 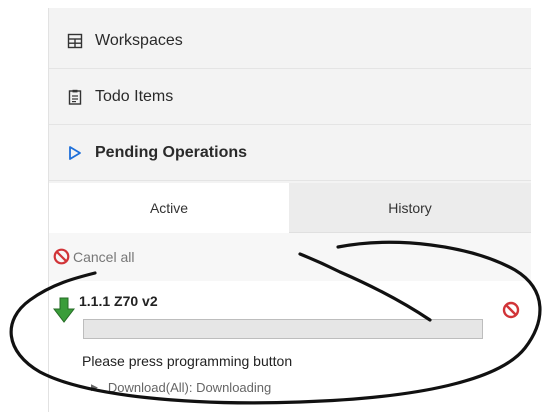 What do you see at coordinates (169, 208) in the screenshot?
I see `tab-active: Active` at bounding box center [169, 208].